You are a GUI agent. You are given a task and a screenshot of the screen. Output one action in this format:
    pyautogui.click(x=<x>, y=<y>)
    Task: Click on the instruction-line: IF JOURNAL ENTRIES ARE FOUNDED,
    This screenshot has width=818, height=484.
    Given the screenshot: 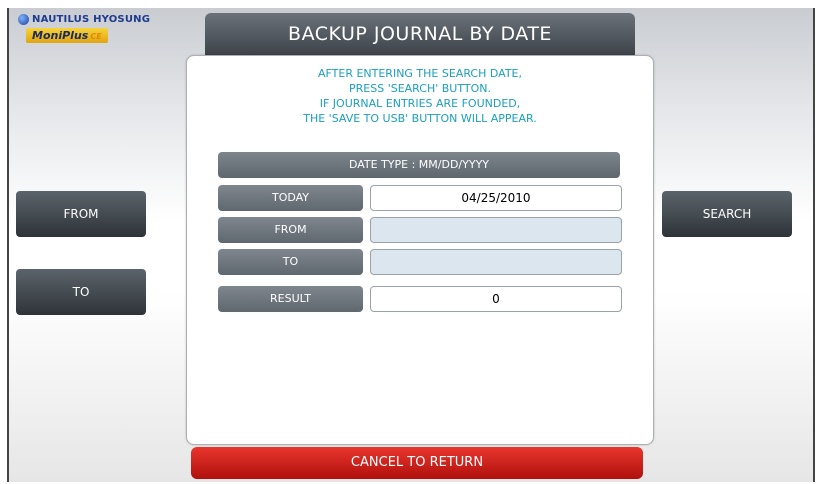 What is the action you would take?
    pyautogui.click(x=420, y=103)
    